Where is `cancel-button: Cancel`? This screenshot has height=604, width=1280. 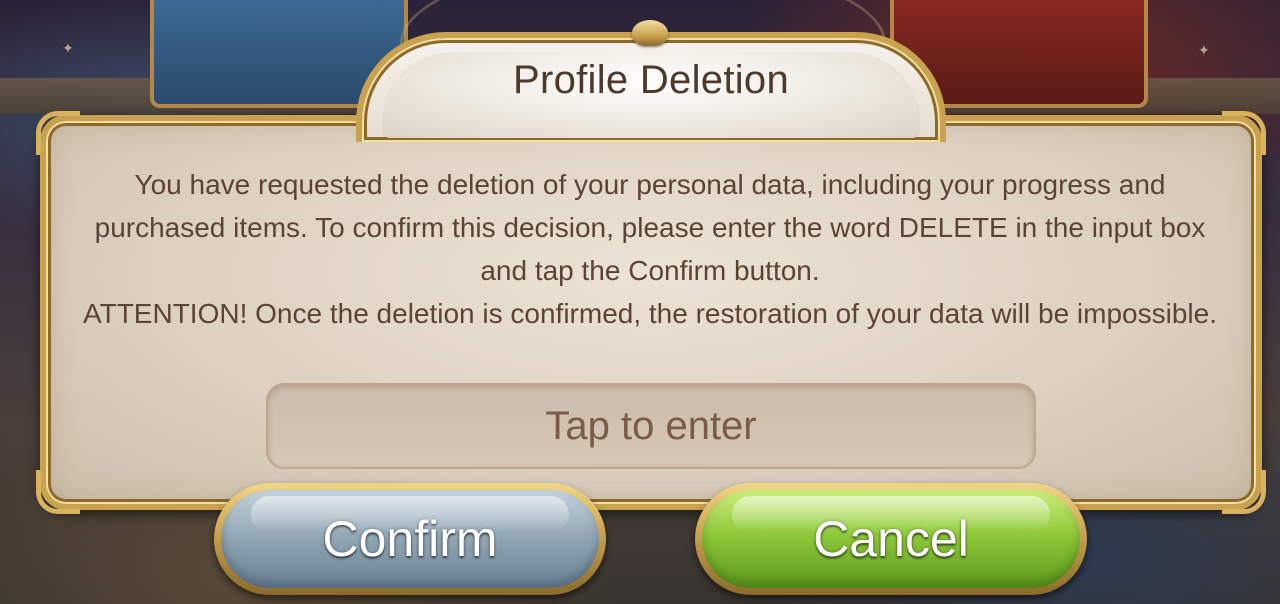 cancel-button: Cancel is located at coordinates (891, 539).